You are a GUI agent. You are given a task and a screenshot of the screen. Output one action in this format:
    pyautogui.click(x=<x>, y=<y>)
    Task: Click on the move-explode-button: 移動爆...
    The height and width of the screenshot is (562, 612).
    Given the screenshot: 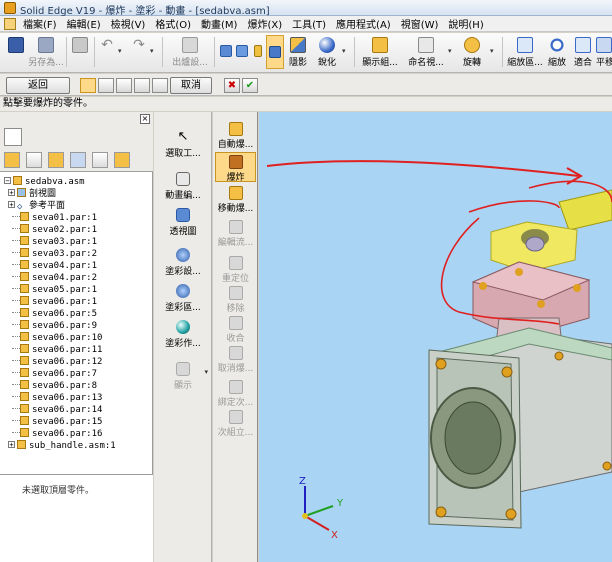 What is the action you would take?
    pyautogui.click(x=235, y=200)
    